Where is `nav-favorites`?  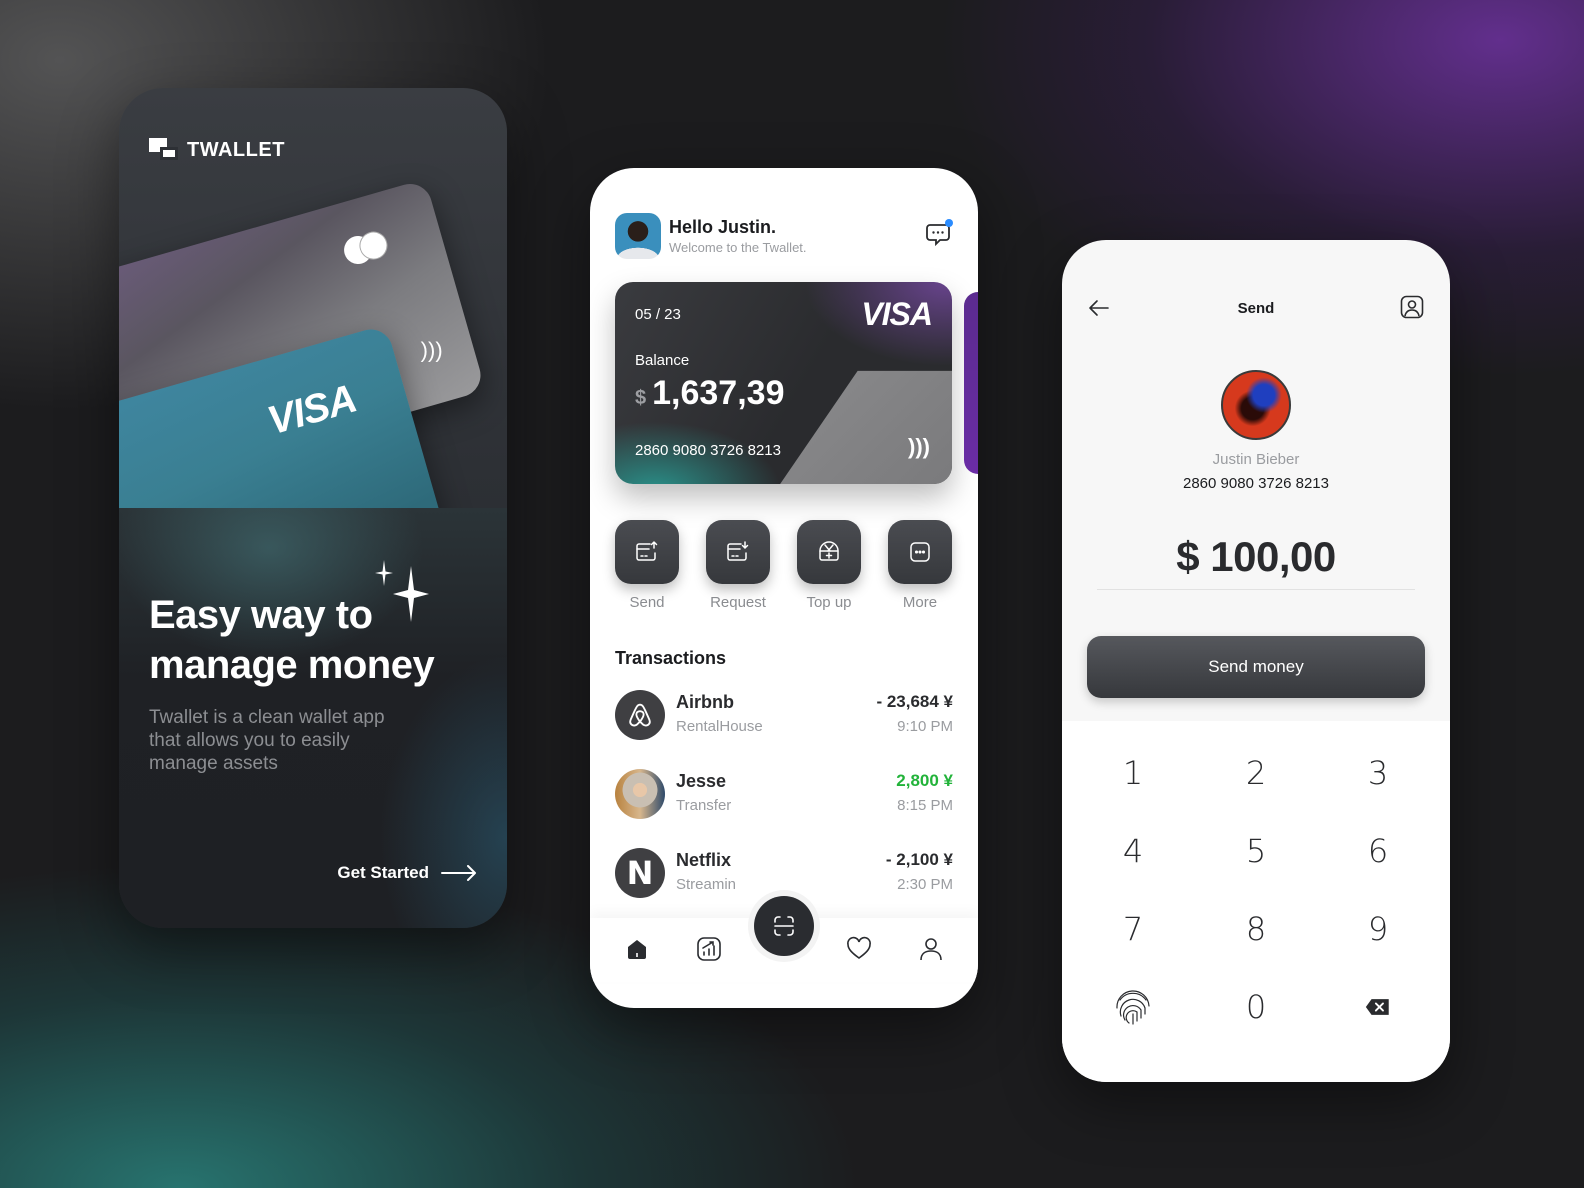
nav-favorites is located at coordinates (859, 949).